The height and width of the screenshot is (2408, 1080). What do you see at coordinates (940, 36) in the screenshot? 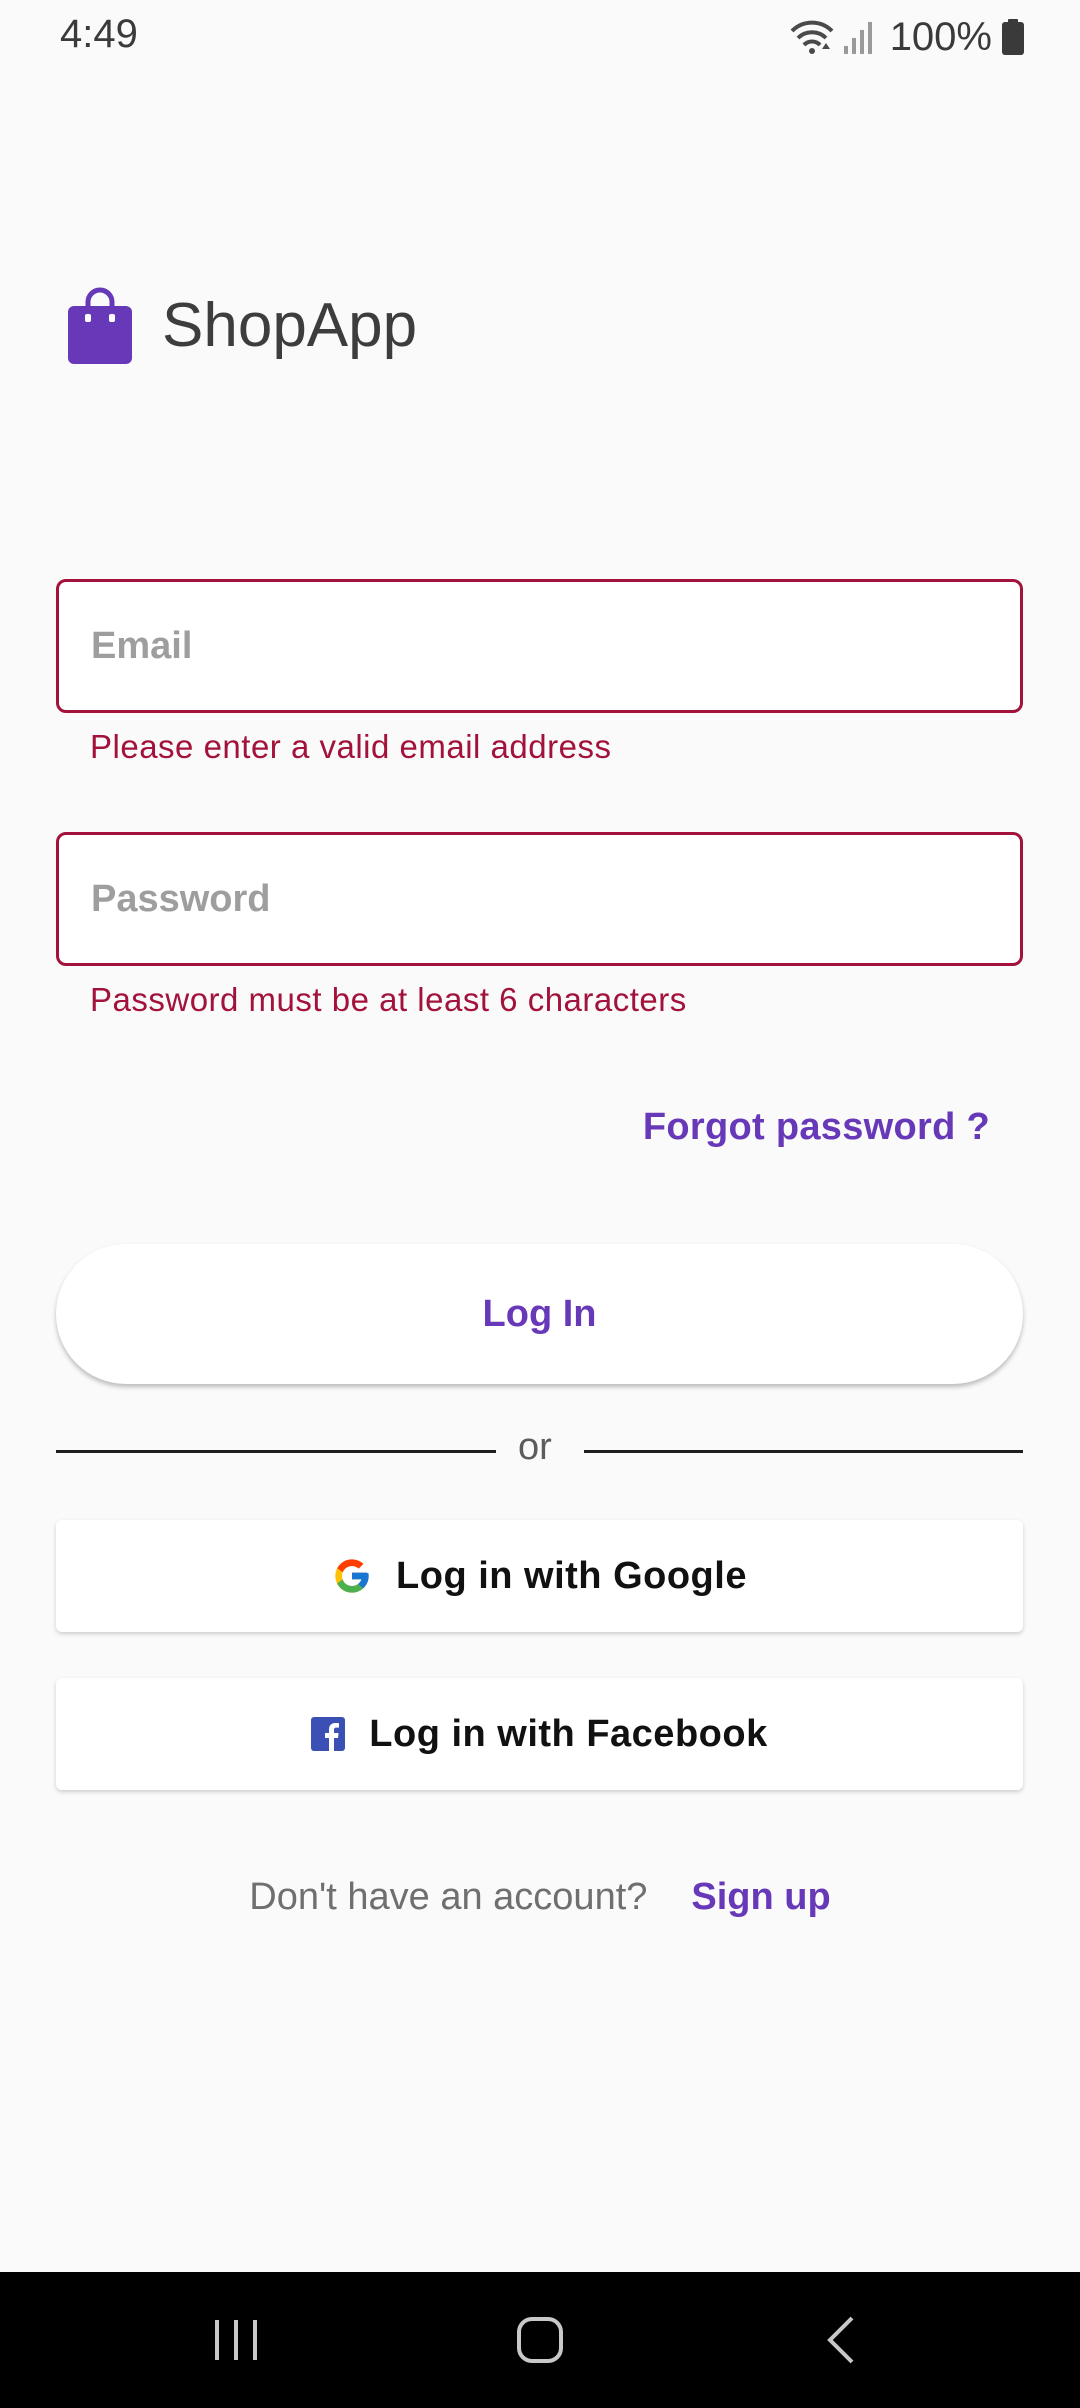
I see `battery-percent: 100%` at bounding box center [940, 36].